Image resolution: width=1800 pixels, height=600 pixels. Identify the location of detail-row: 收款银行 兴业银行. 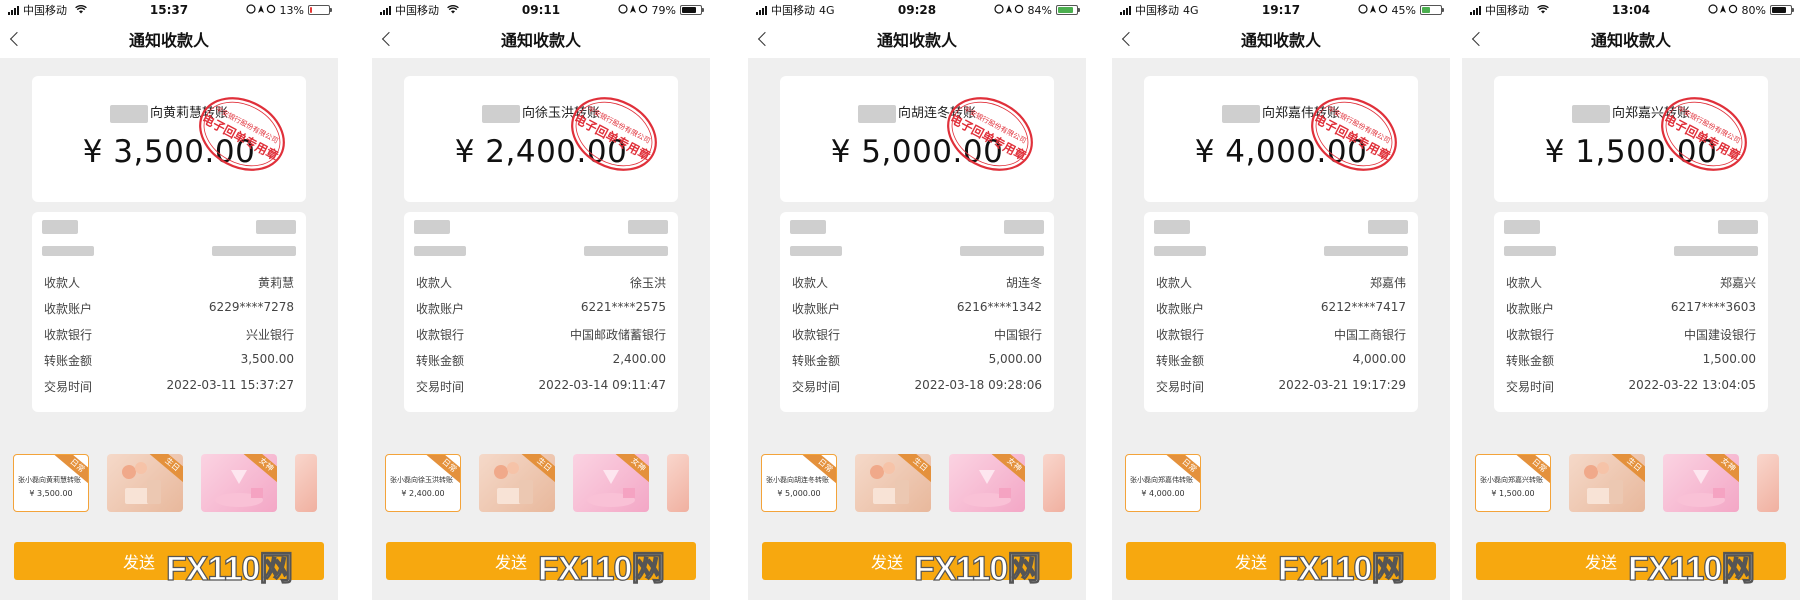
(169, 336).